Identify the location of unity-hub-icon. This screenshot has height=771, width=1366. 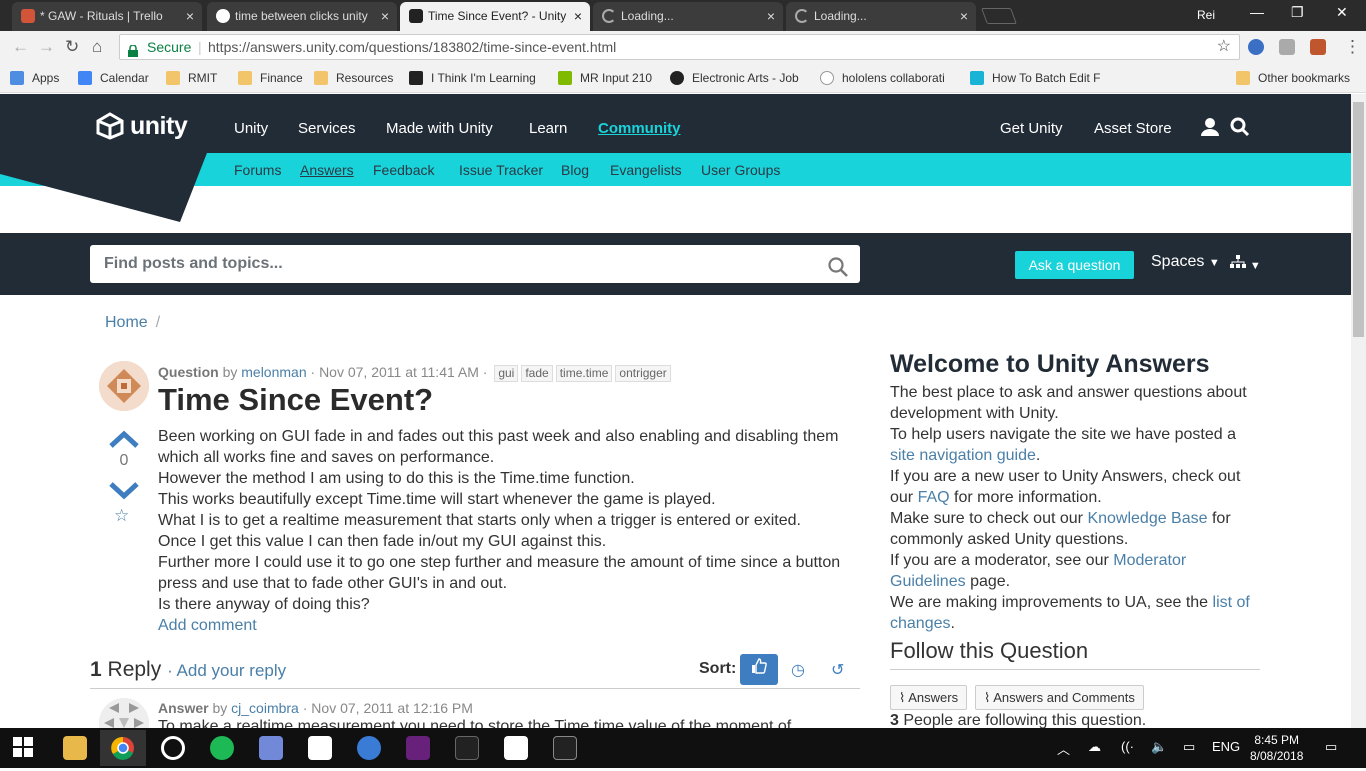
(516, 748).